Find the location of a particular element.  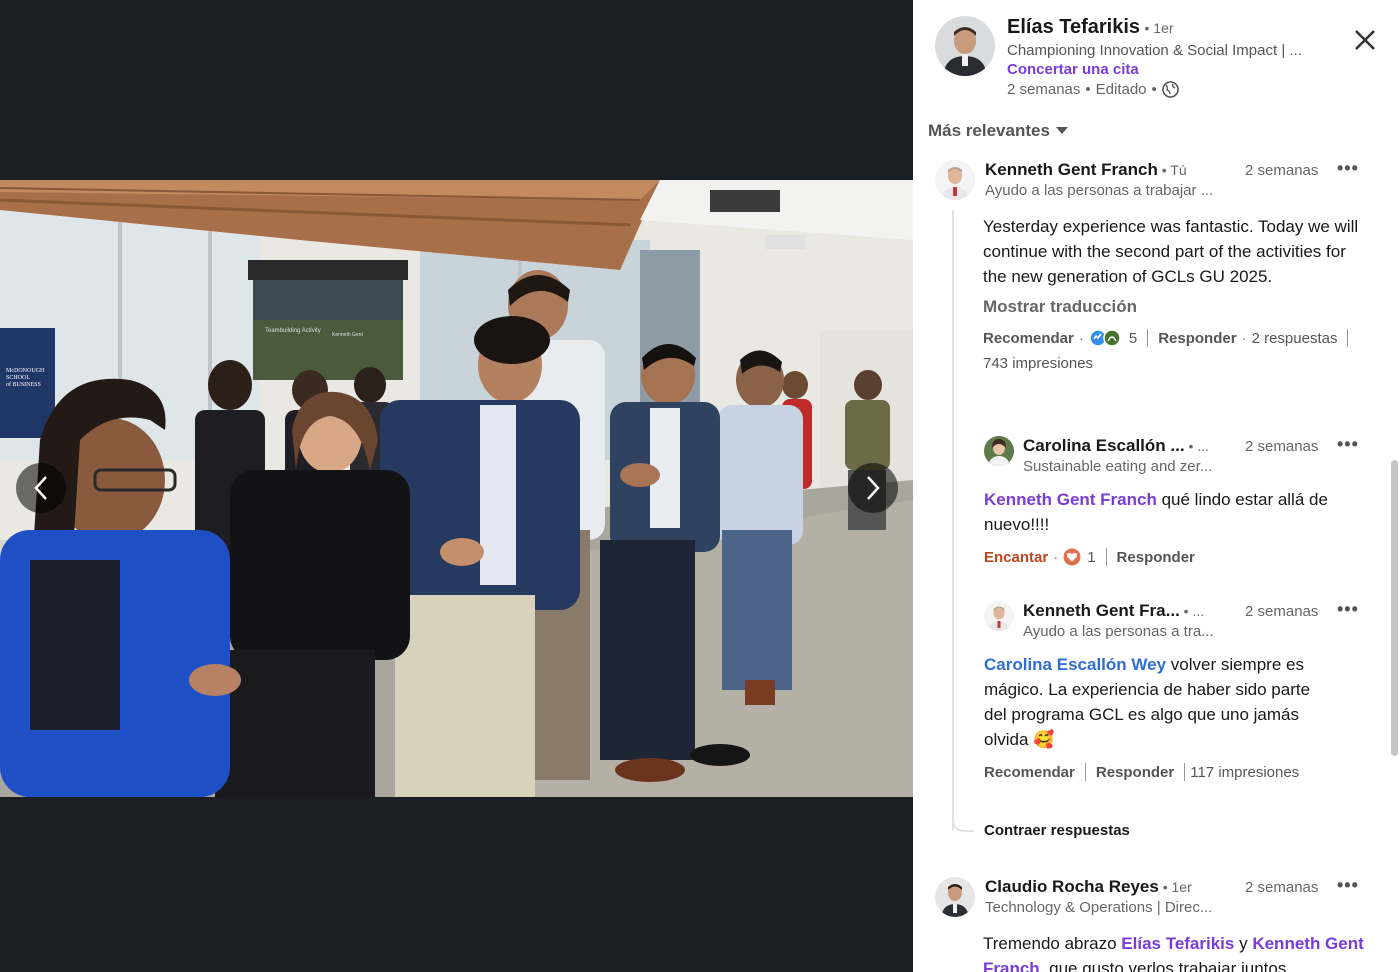

reaction-icons is located at coordinates (1105, 338).